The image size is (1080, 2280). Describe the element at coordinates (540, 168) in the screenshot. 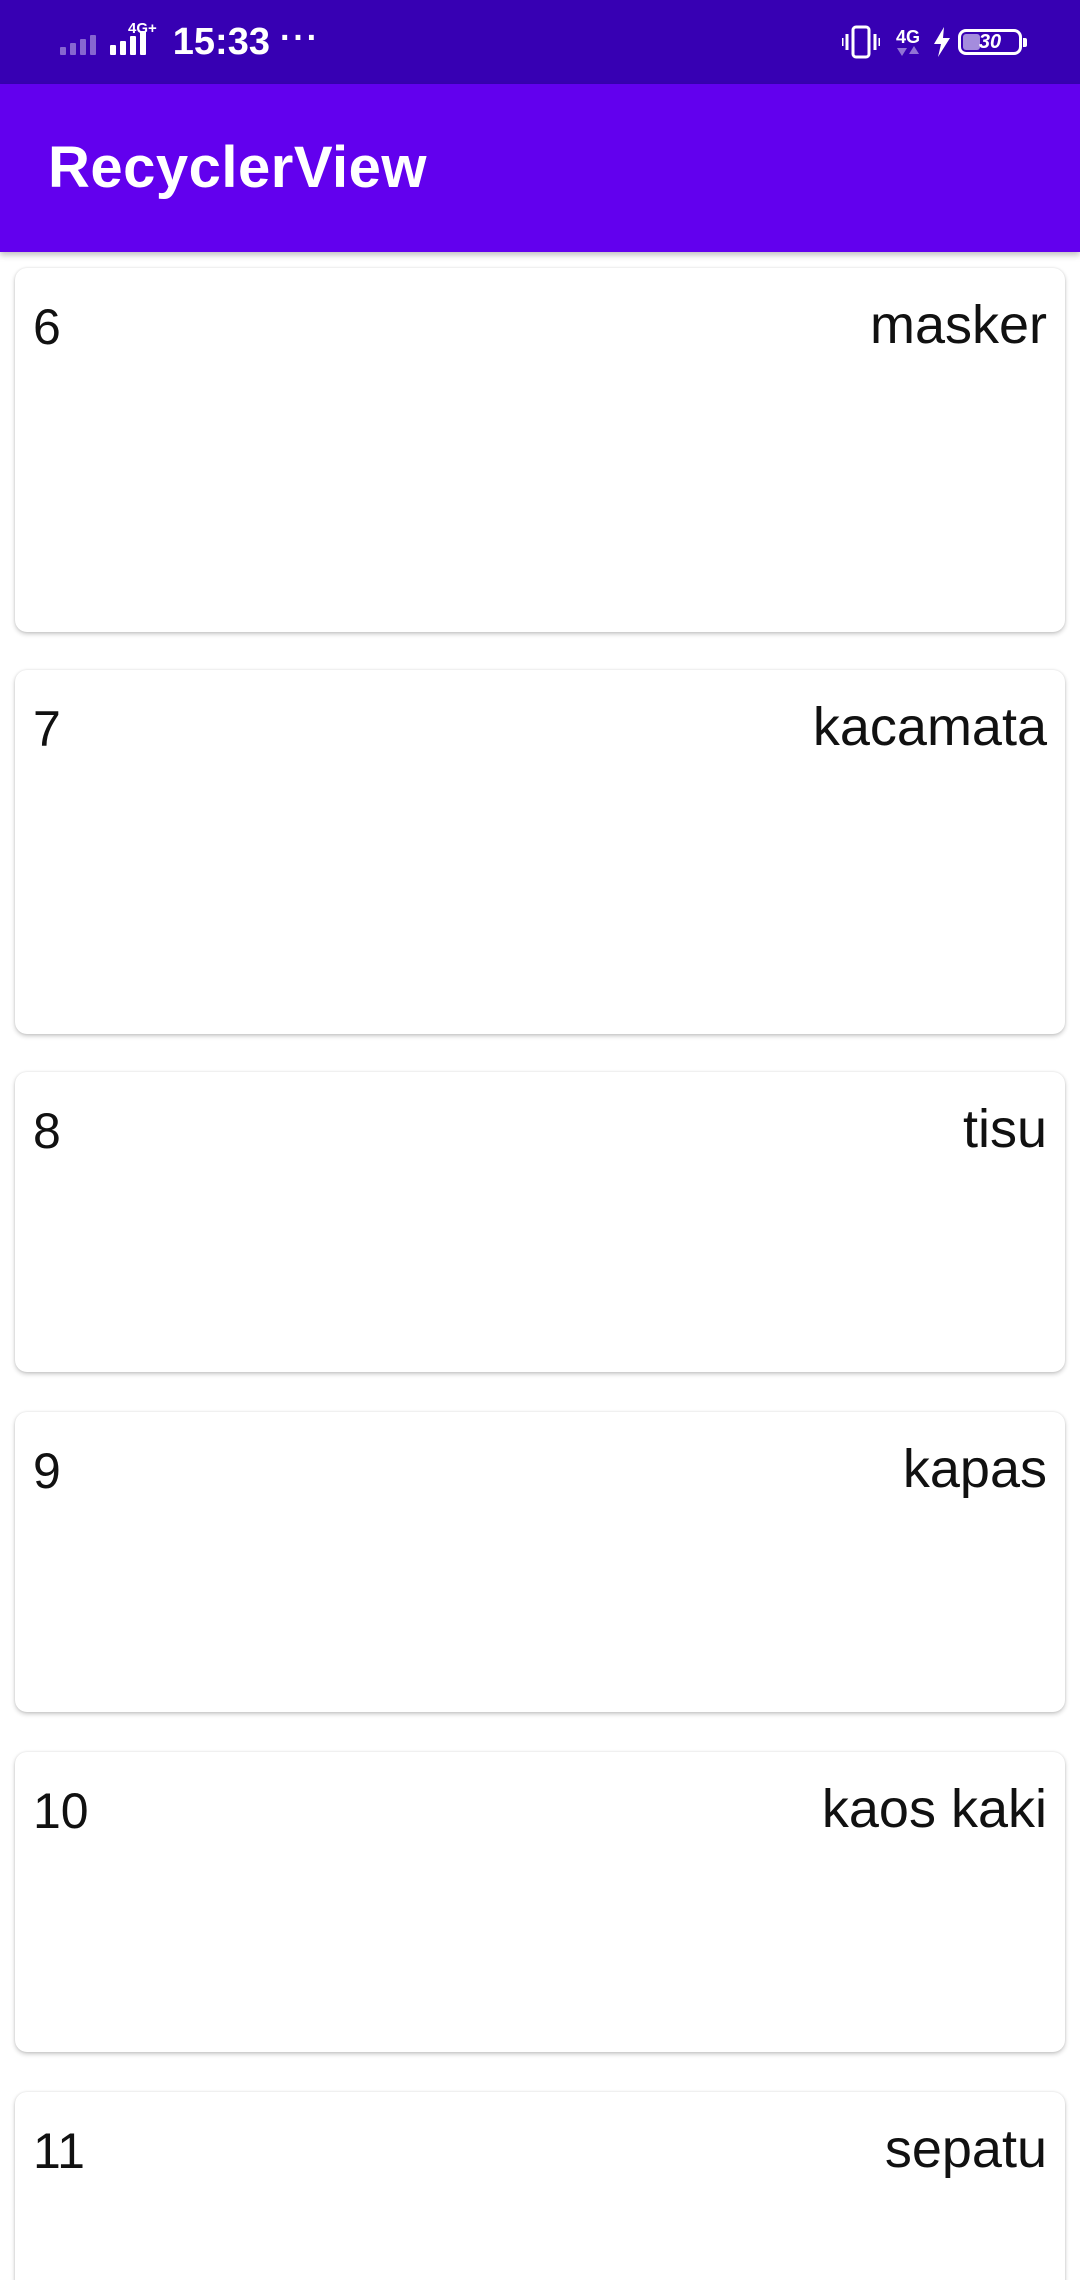

I see `app-bar: RecyclerView` at that location.